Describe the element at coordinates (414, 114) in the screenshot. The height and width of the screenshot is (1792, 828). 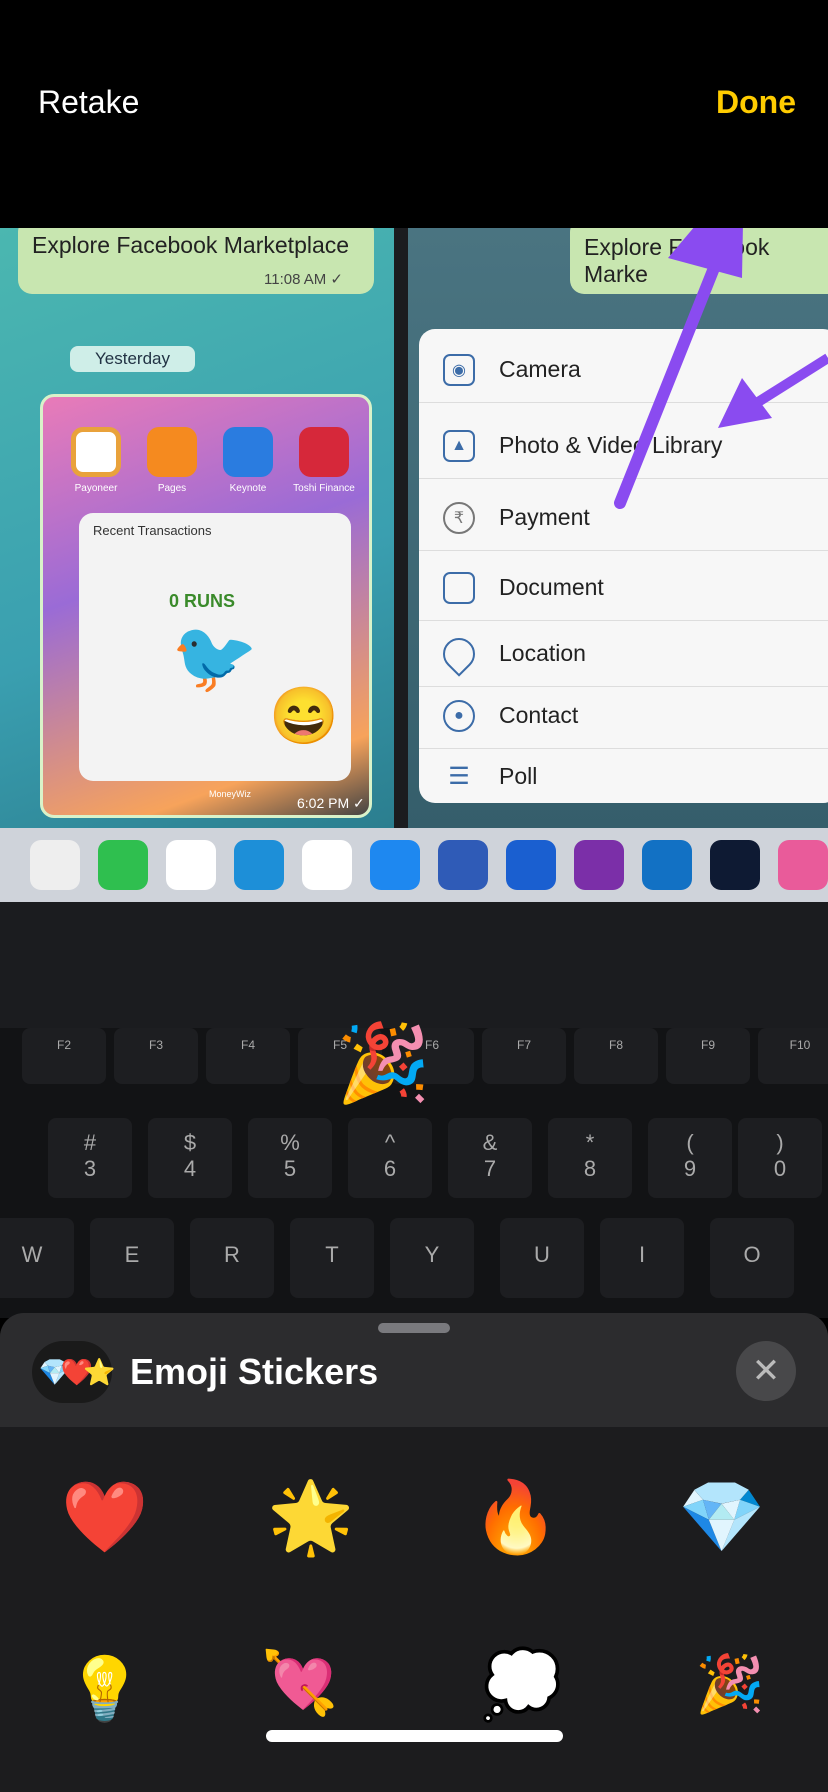
I see `top-bar: Retake Done` at that location.